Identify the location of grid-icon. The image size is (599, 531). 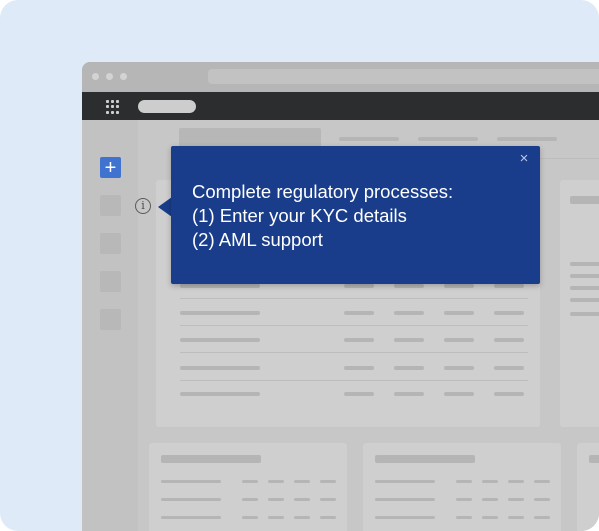
(113, 107).